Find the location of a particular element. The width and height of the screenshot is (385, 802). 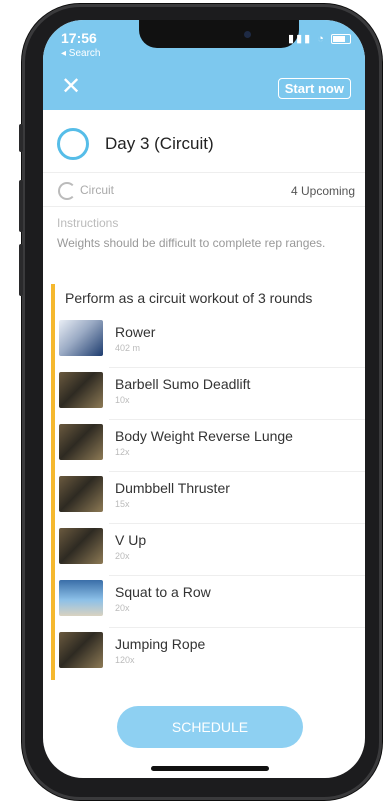

exercise-name: Barbell Sumo Deadlift is located at coordinates (183, 384).